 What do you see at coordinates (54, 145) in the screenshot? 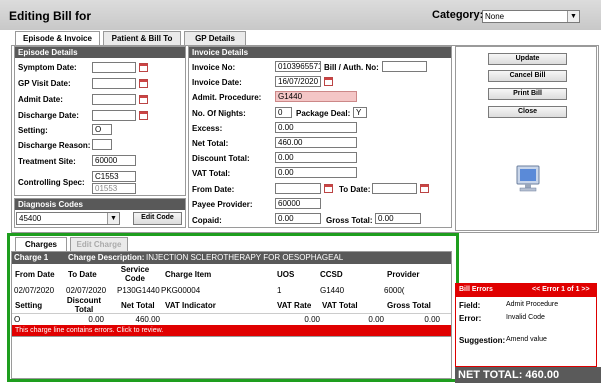
I see `discharge-reason-label: Discharge Reason:` at bounding box center [54, 145].